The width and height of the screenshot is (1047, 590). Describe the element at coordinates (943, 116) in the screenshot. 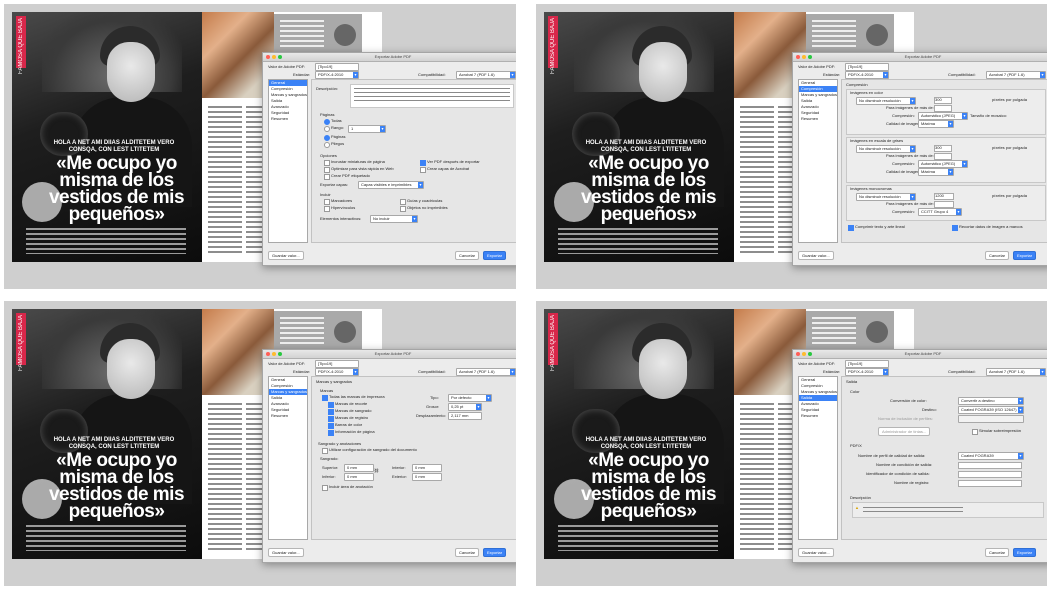

I see `color-compression-select: Automático (JPEG) ▾` at that location.